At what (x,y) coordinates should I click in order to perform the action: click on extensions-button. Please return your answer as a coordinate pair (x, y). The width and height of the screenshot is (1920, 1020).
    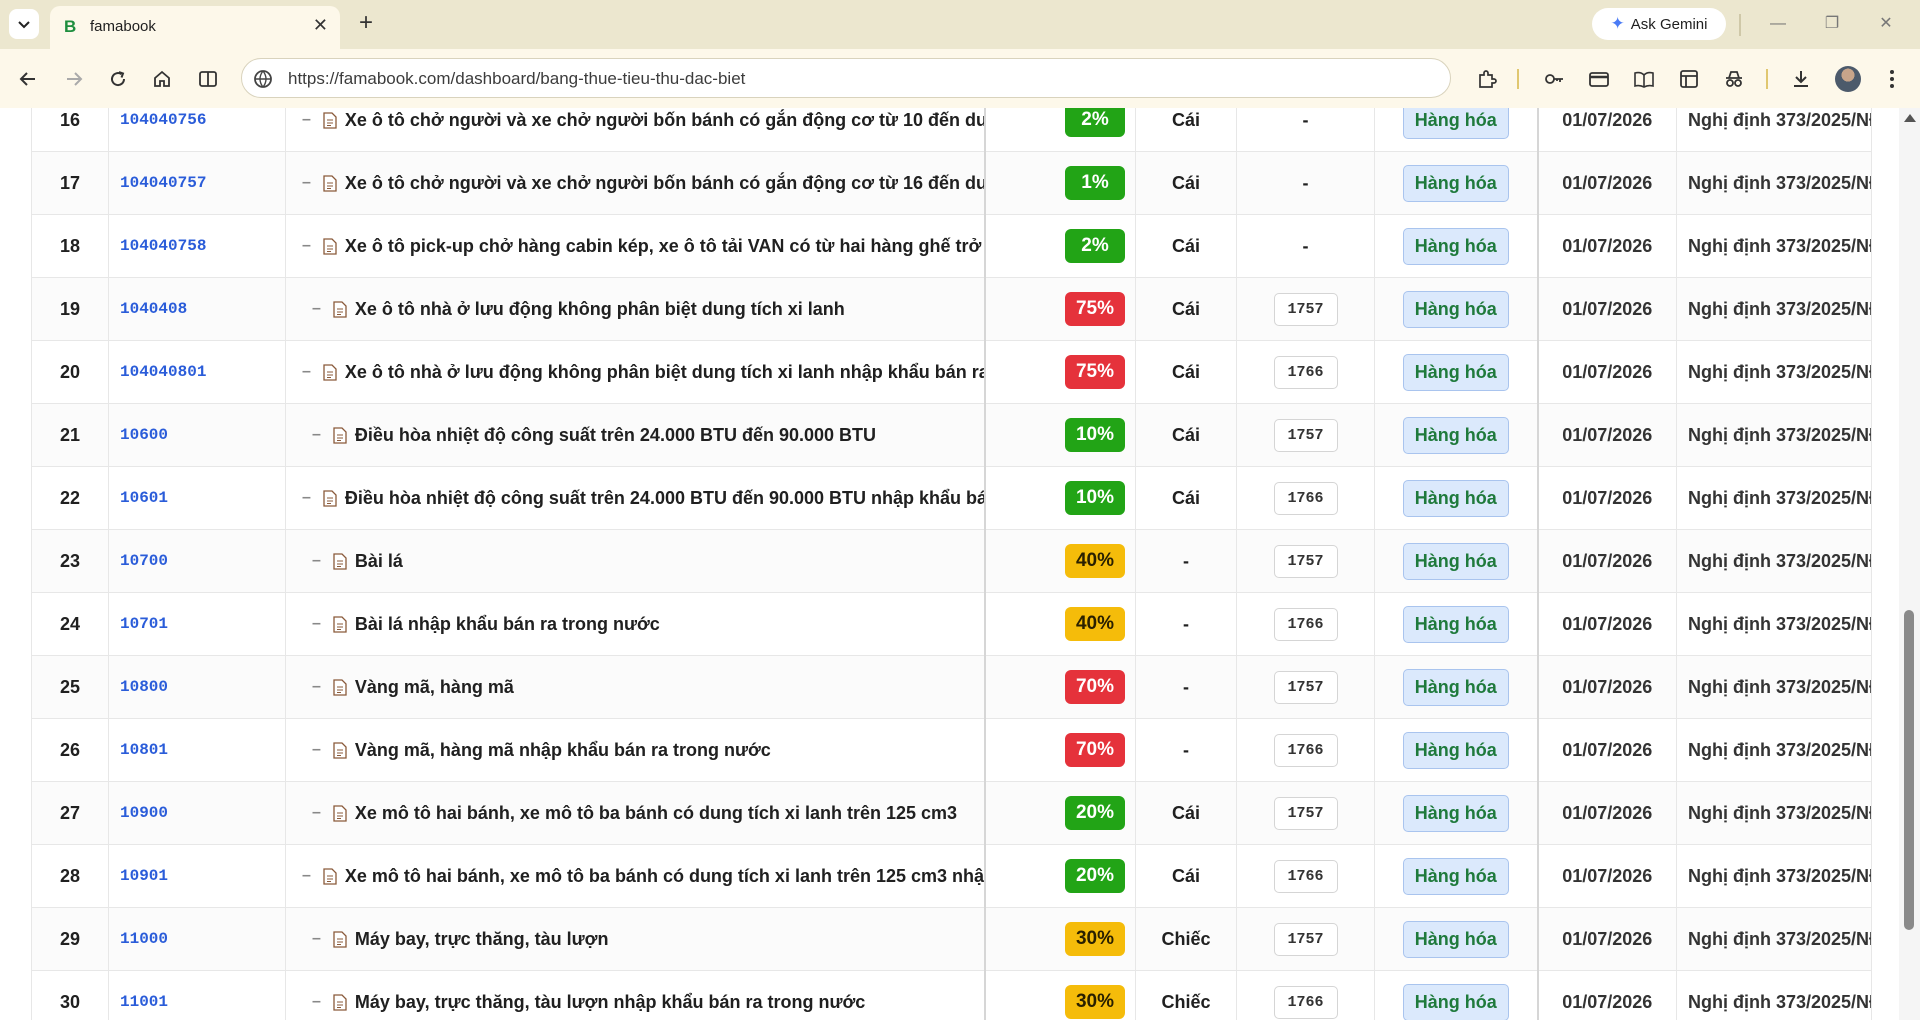
    Looking at the image, I should click on (1487, 79).